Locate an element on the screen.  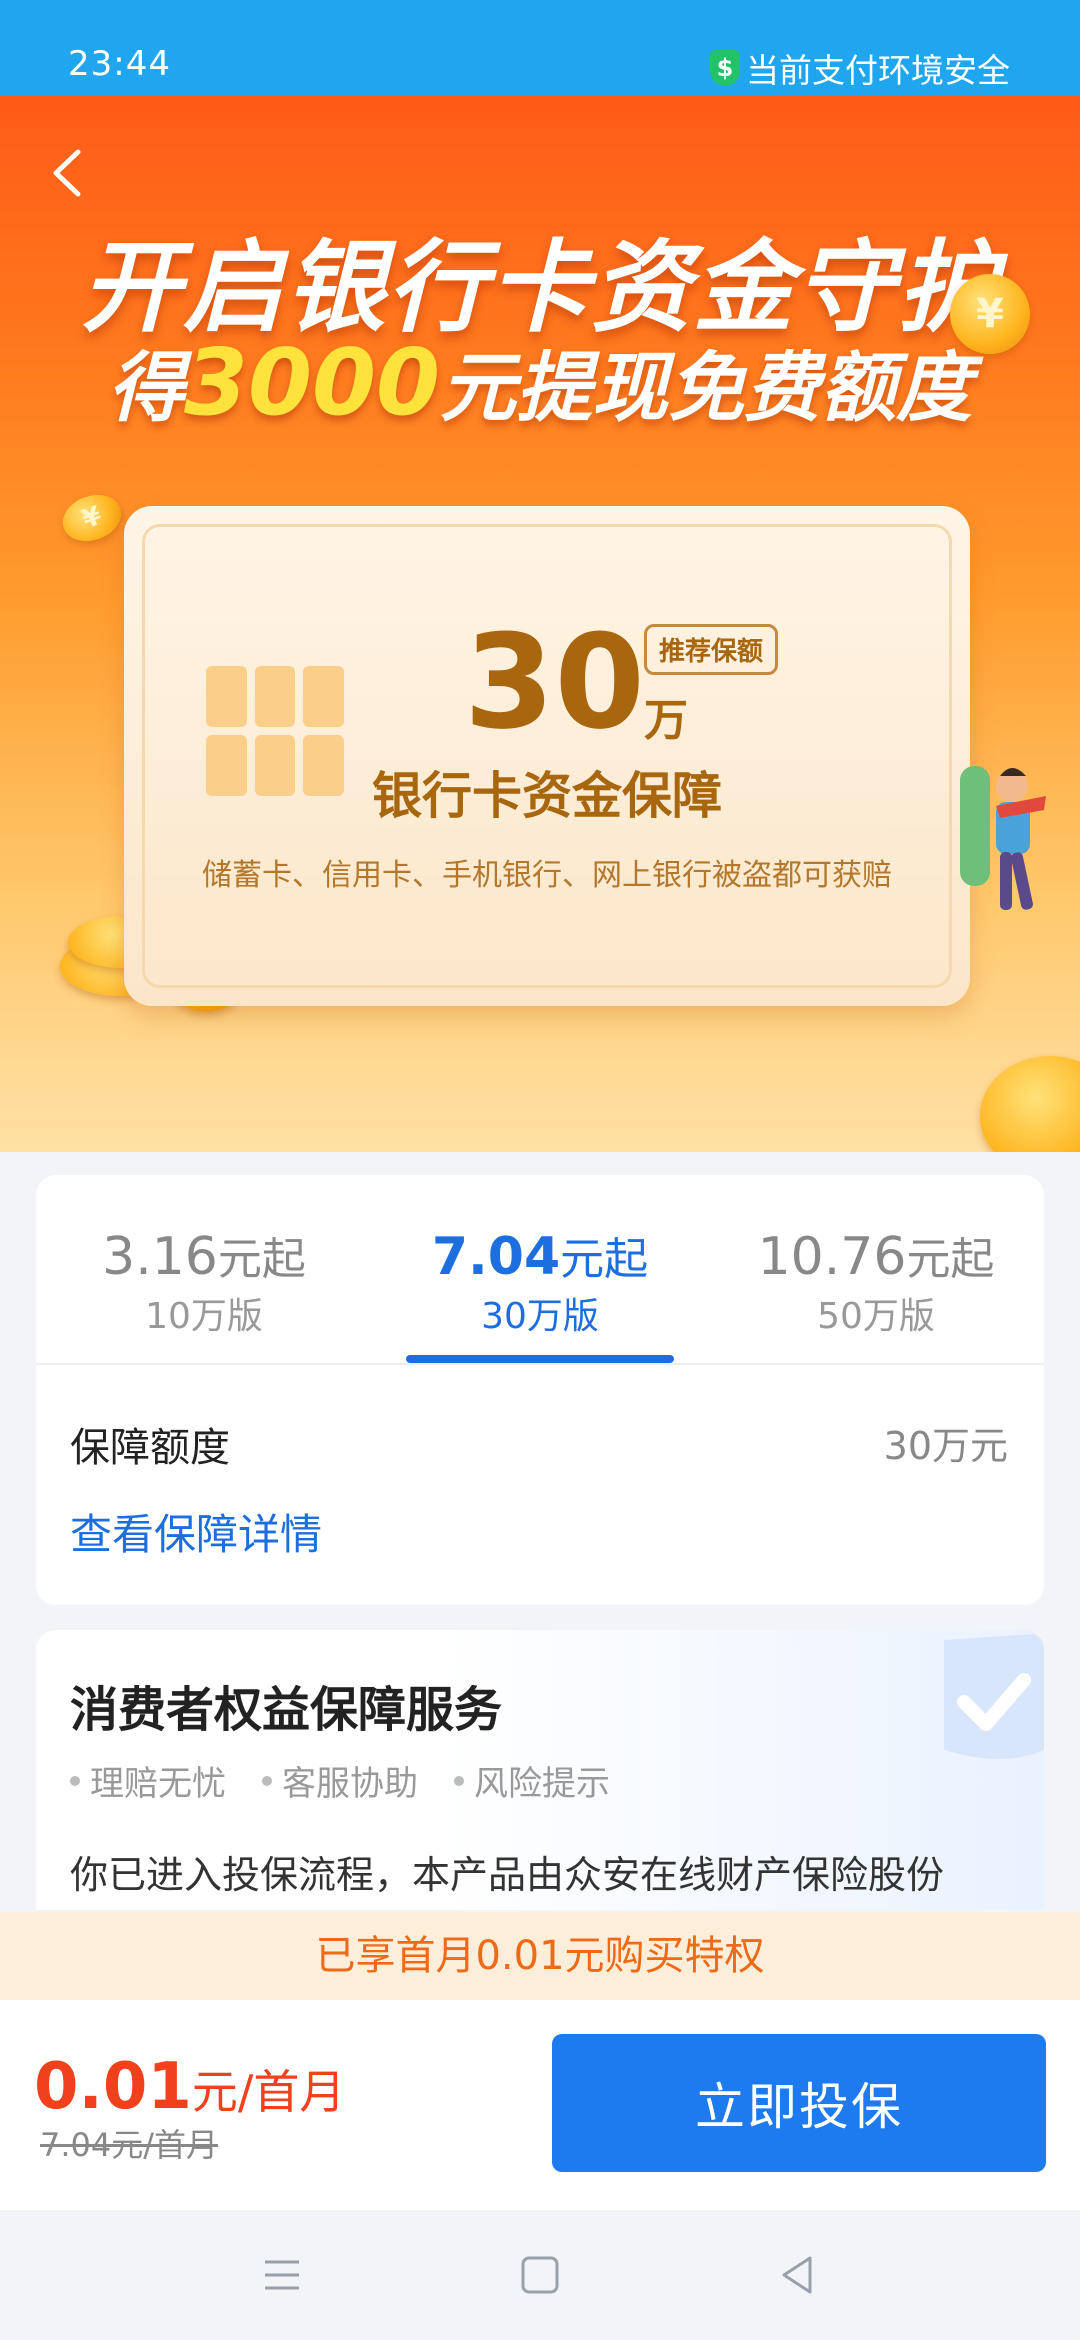
recommended-badge: 推荐保额 is located at coordinates (711, 649).